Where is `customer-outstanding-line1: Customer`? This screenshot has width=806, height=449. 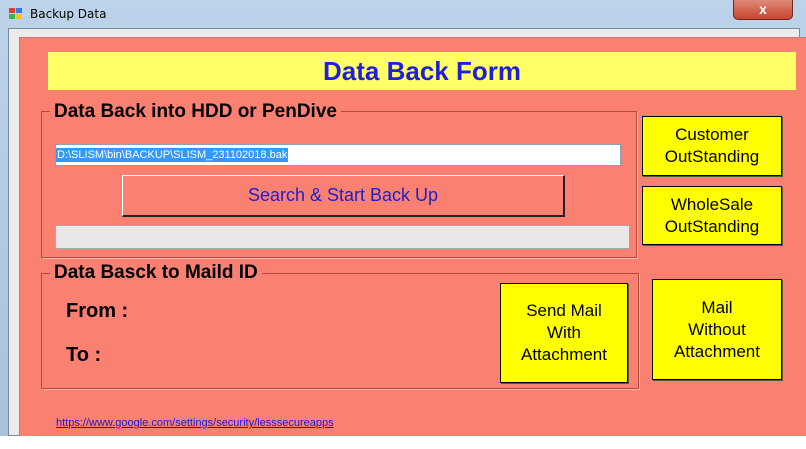 customer-outstanding-line1: Customer is located at coordinates (712, 134).